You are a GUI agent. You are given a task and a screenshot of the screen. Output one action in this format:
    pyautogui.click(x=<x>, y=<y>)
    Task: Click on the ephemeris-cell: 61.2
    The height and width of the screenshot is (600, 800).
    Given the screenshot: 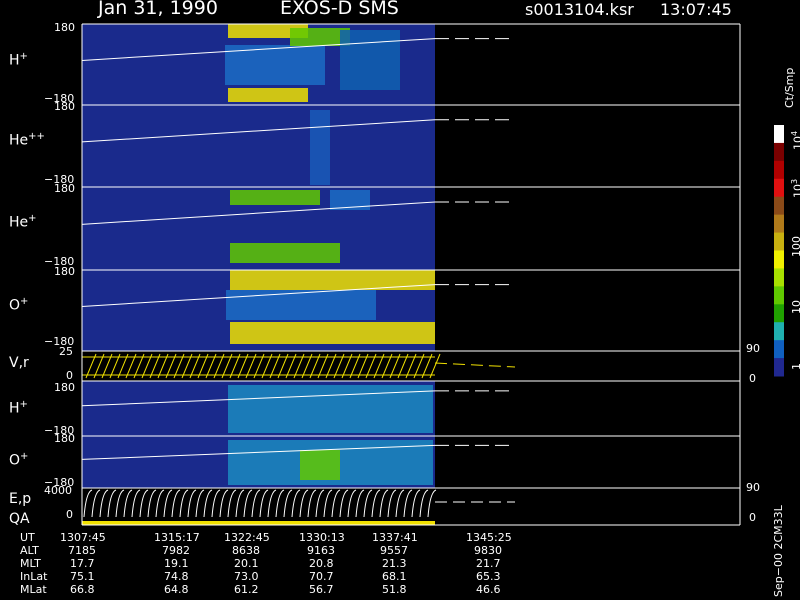 What is the action you would take?
    pyautogui.click(x=246, y=589)
    